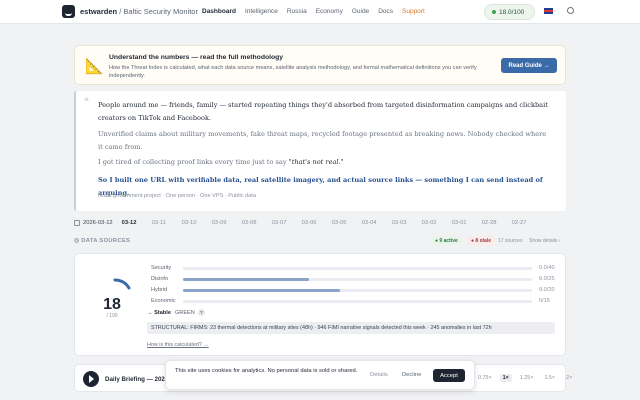 This screenshot has height=400, width=640. I want to click on trend-status: → Stable GREEN?, so click(176, 312).